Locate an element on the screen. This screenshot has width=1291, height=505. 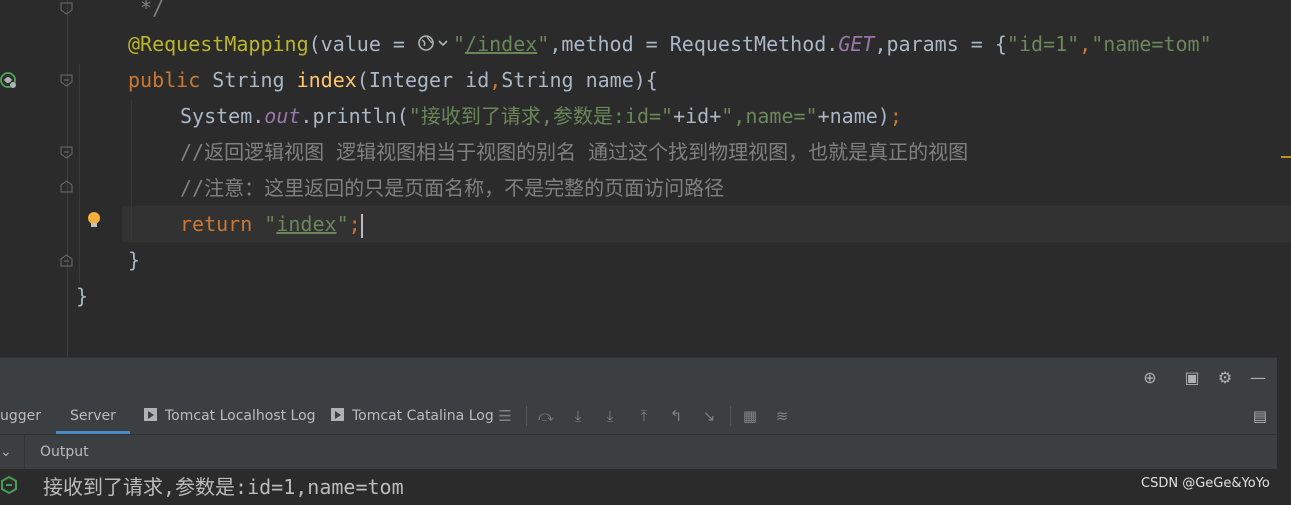
tab-label: Tomcat Localhost Log is located at coordinates (240, 416).